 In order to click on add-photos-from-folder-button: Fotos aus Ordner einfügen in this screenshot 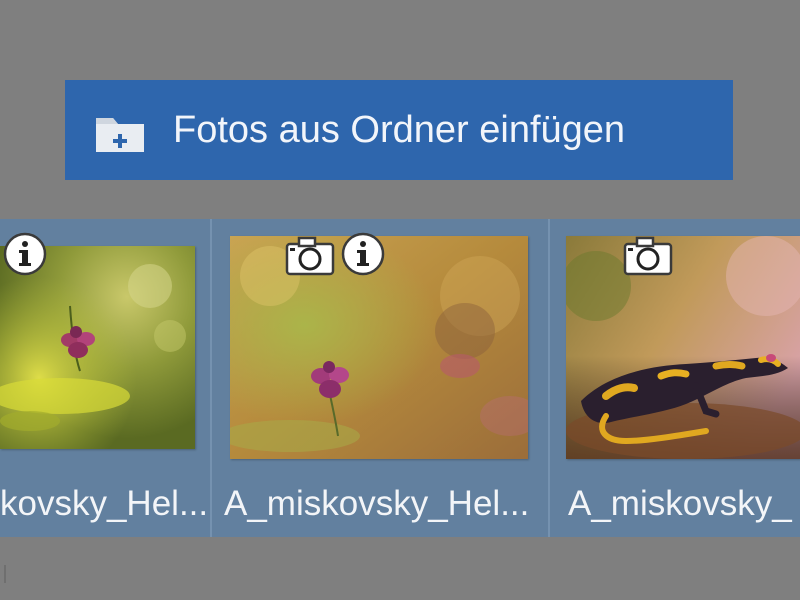, I will do `click(399, 130)`.